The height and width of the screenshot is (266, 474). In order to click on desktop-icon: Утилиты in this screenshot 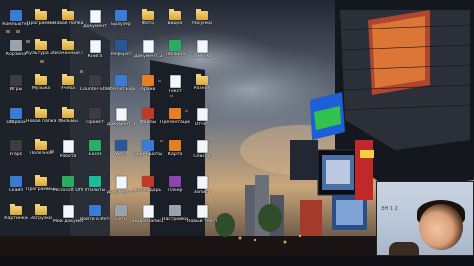, I will do `click(95, 187)`.